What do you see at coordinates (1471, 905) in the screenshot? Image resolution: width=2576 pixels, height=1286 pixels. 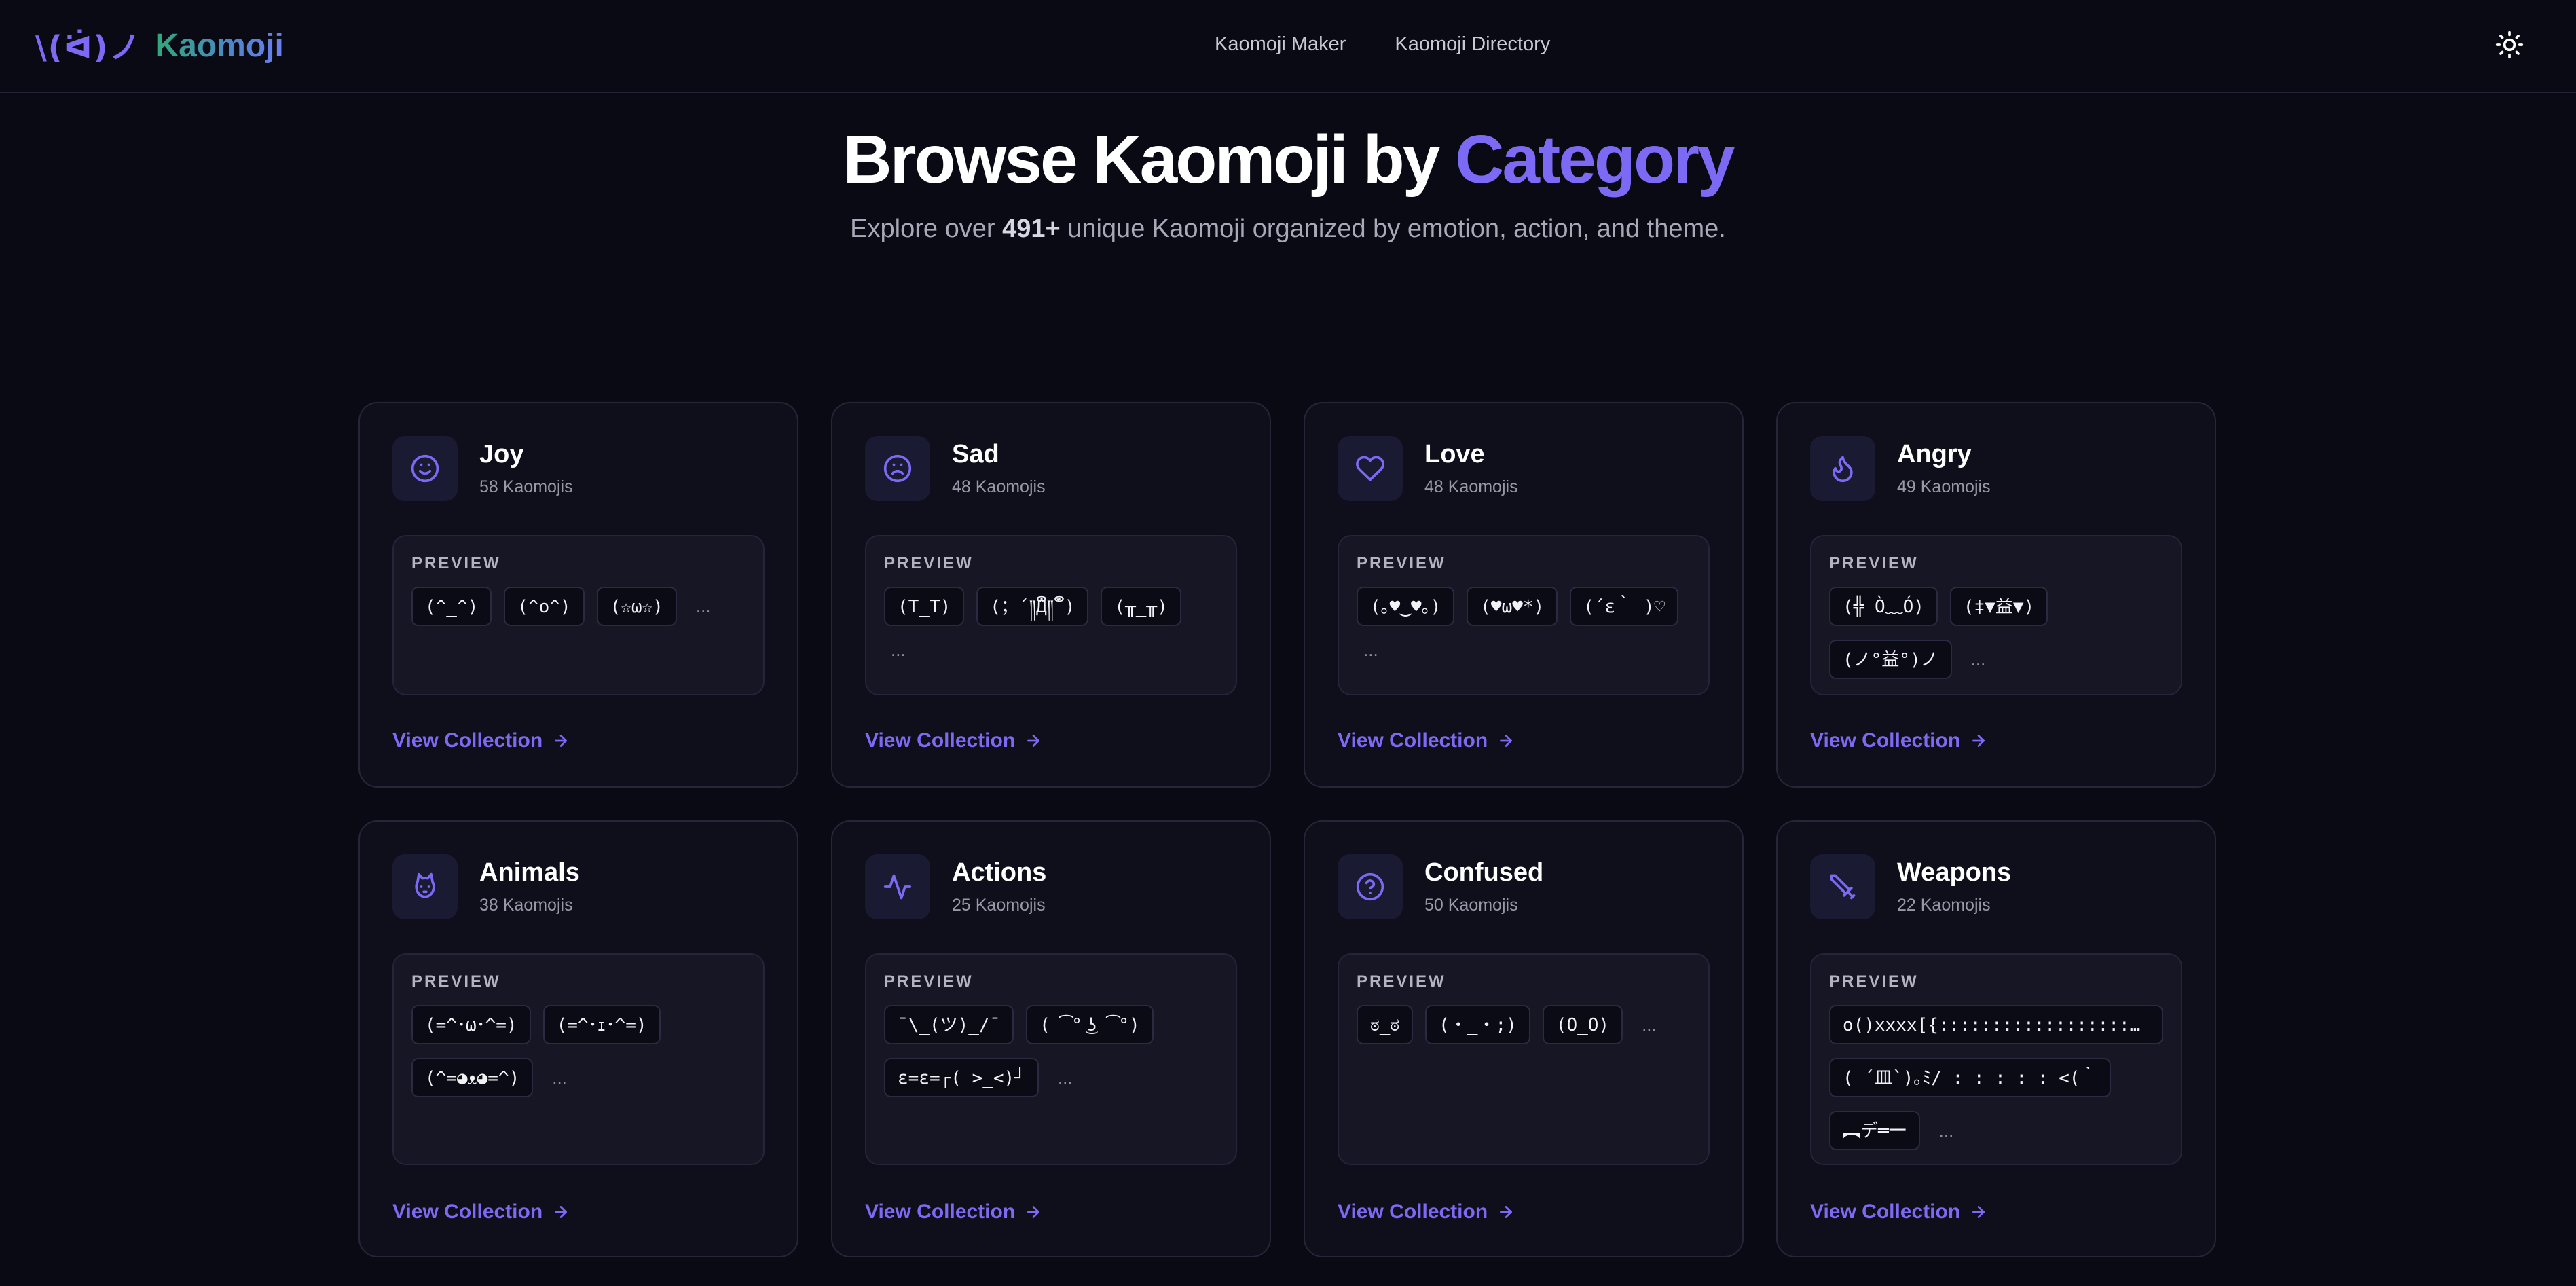 I see `category-count: 50 Kaomojis` at bounding box center [1471, 905].